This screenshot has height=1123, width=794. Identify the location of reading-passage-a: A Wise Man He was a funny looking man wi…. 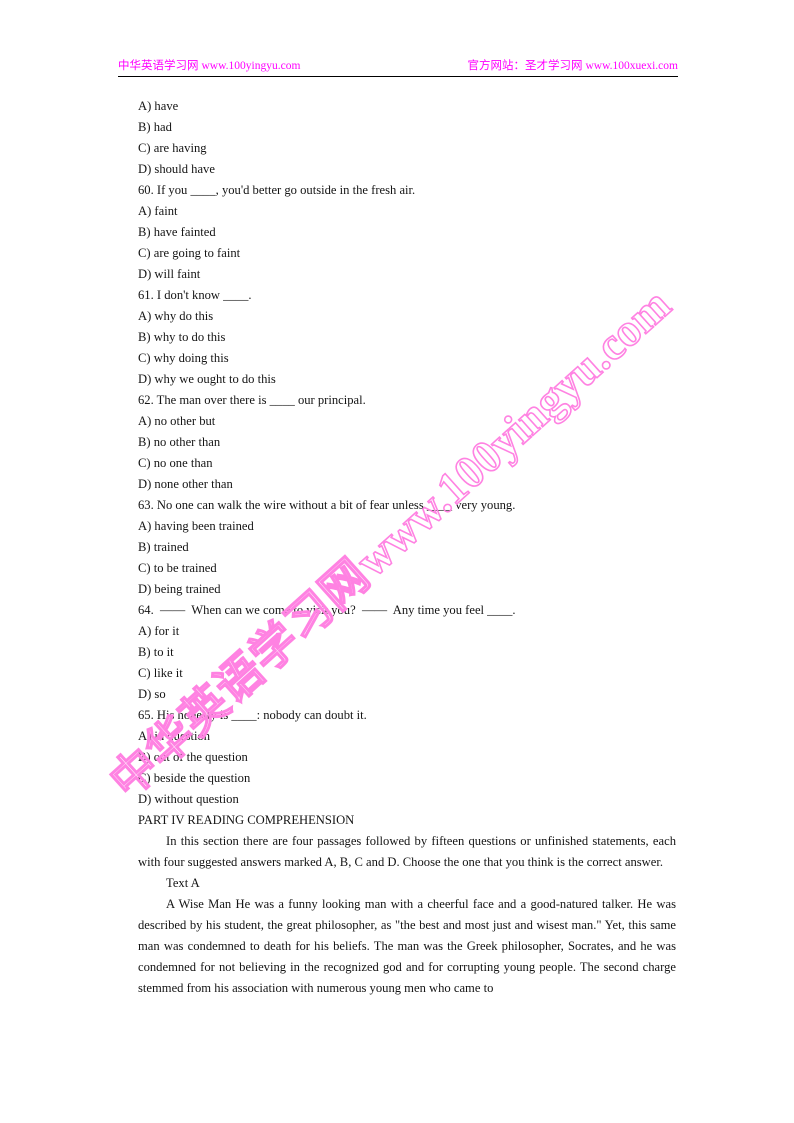
(407, 946).